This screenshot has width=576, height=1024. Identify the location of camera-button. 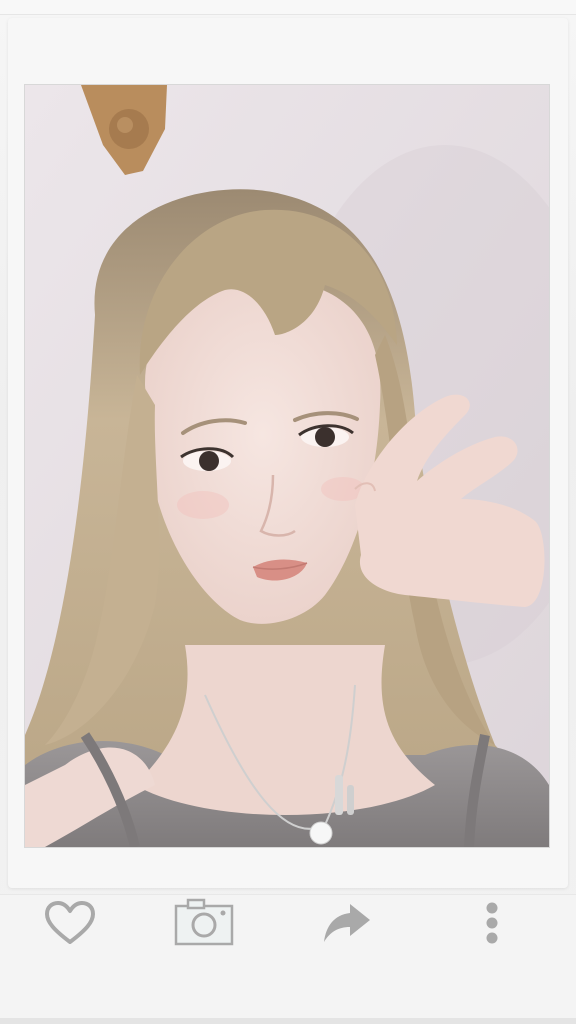
(204, 923).